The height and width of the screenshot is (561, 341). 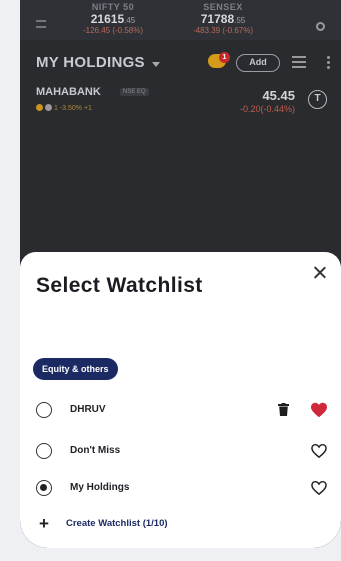 What do you see at coordinates (113, 7) in the screenshot?
I see `index-name: NIFTY 50` at bounding box center [113, 7].